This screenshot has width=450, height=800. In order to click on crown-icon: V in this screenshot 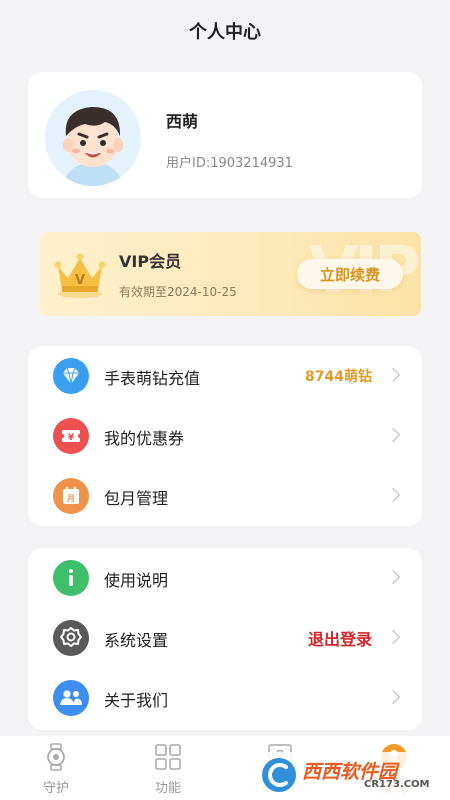, I will do `click(80, 275)`.